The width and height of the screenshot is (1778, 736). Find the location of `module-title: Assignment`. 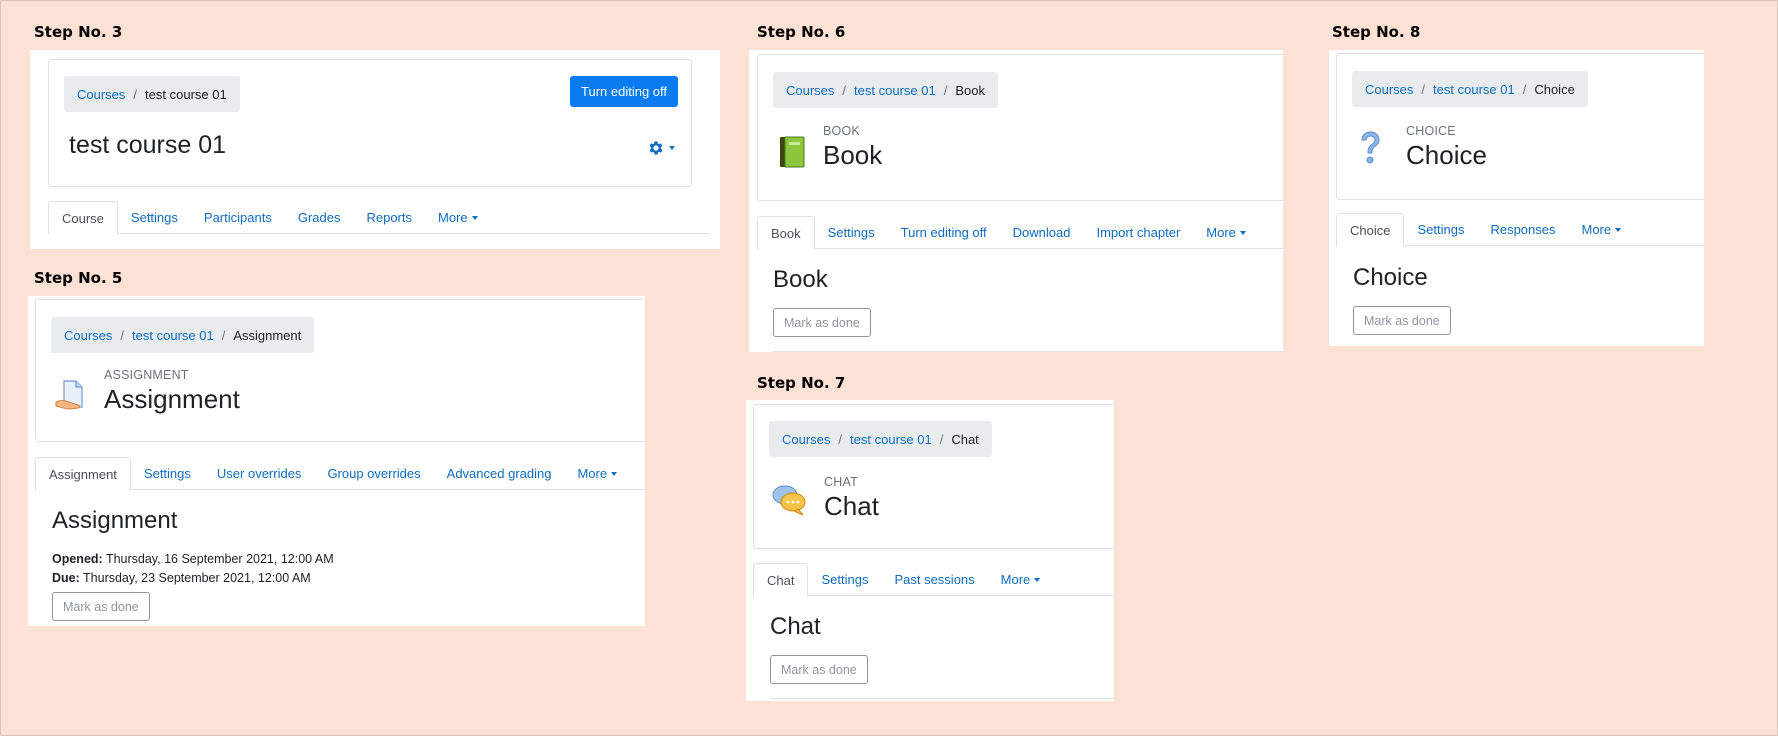

module-title: Assignment is located at coordinates (172, 399).